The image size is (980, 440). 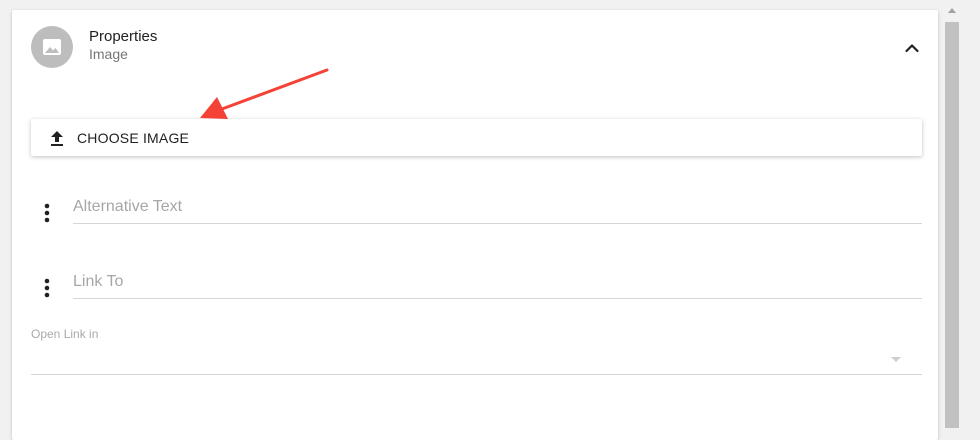 What do you see at coordinates (952, 225) in the screenshot?
I see `scrollbar-thumb` at bounding box center [952, 225].